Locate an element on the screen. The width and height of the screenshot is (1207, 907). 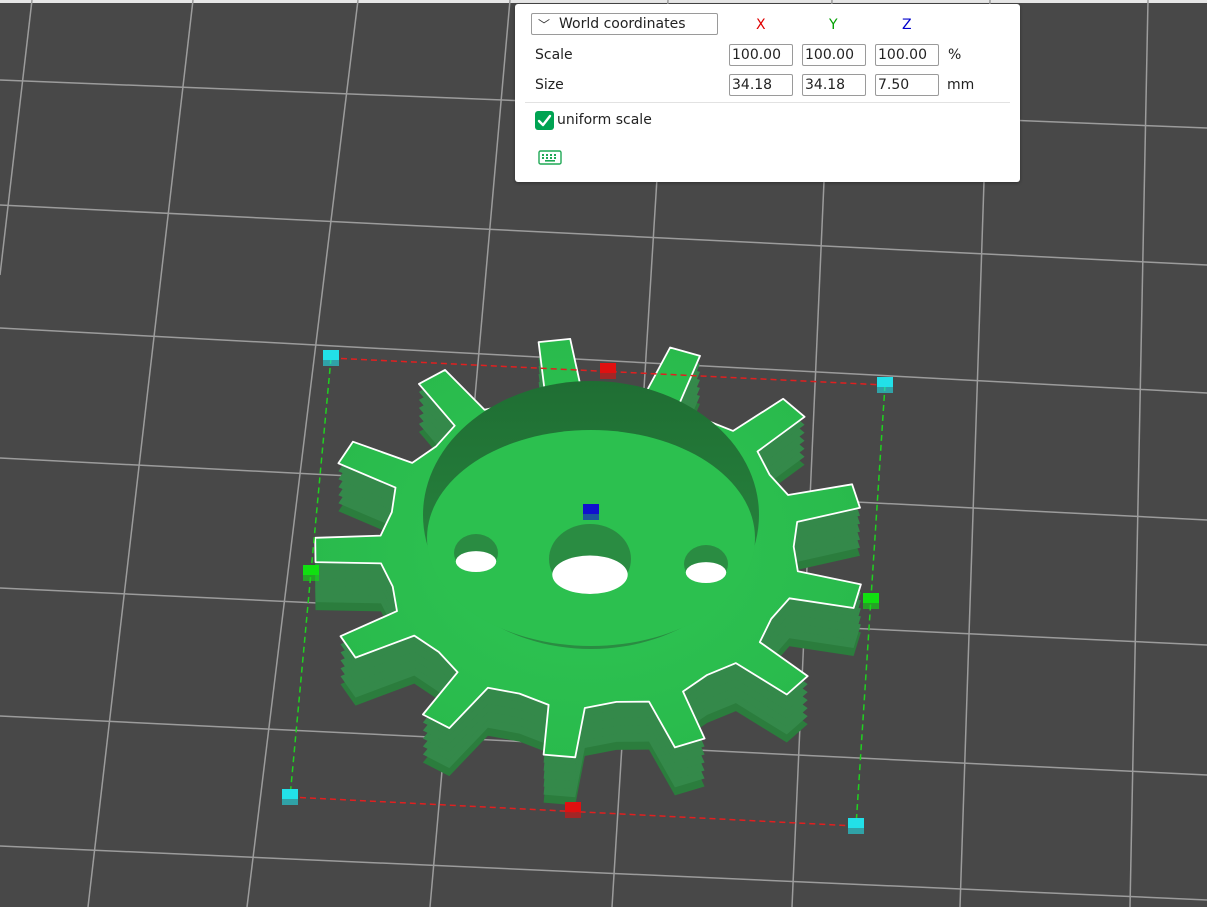
uniform-scale-checkbox is located at coordinates (544, 120).